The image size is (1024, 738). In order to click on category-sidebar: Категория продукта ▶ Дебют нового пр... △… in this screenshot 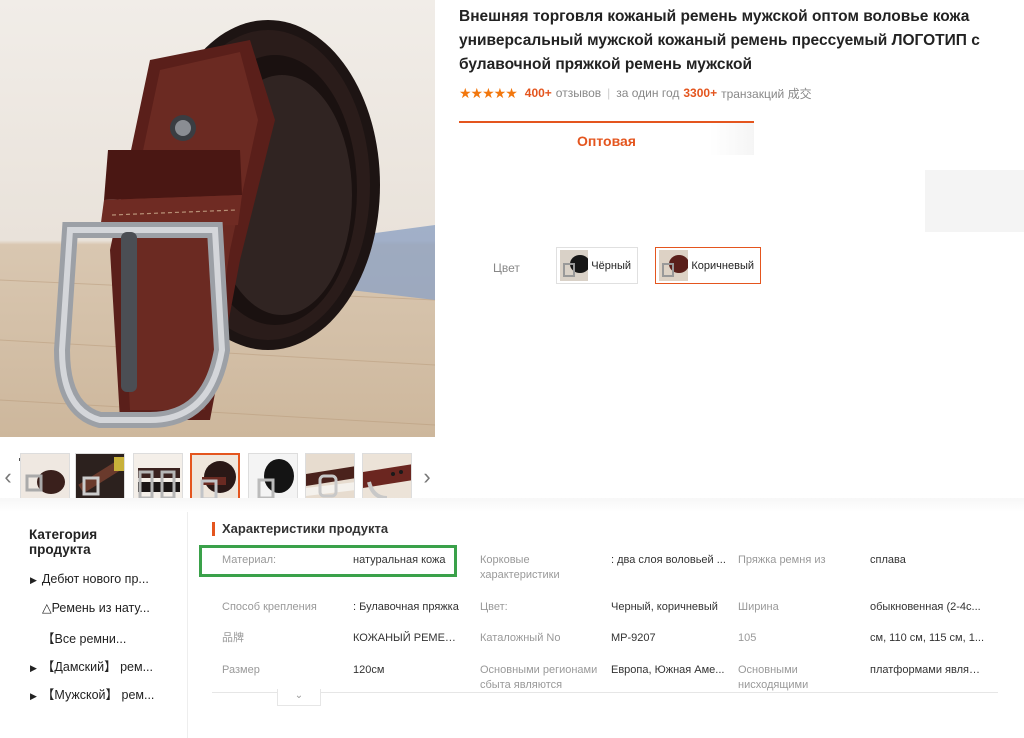, I will do `click(94, 625)`.